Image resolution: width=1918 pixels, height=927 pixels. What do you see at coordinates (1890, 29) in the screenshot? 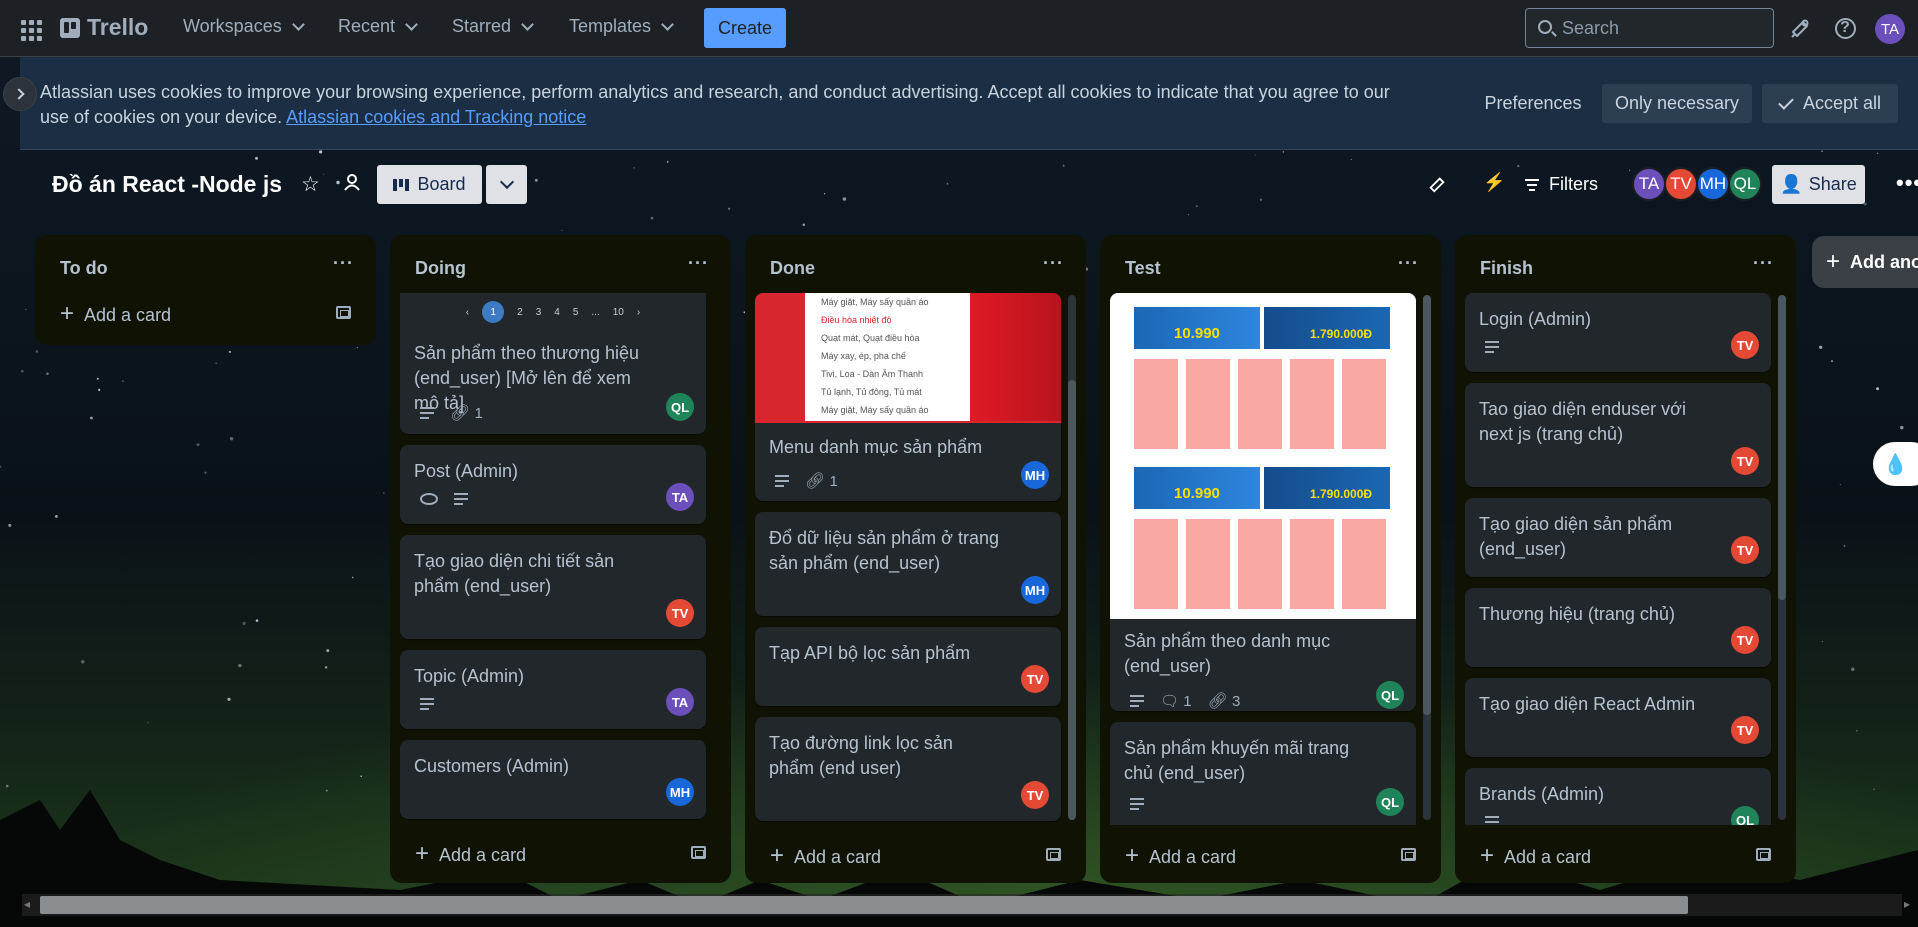
I see `user-avatar: TA` at bounding box center [1890, 29].